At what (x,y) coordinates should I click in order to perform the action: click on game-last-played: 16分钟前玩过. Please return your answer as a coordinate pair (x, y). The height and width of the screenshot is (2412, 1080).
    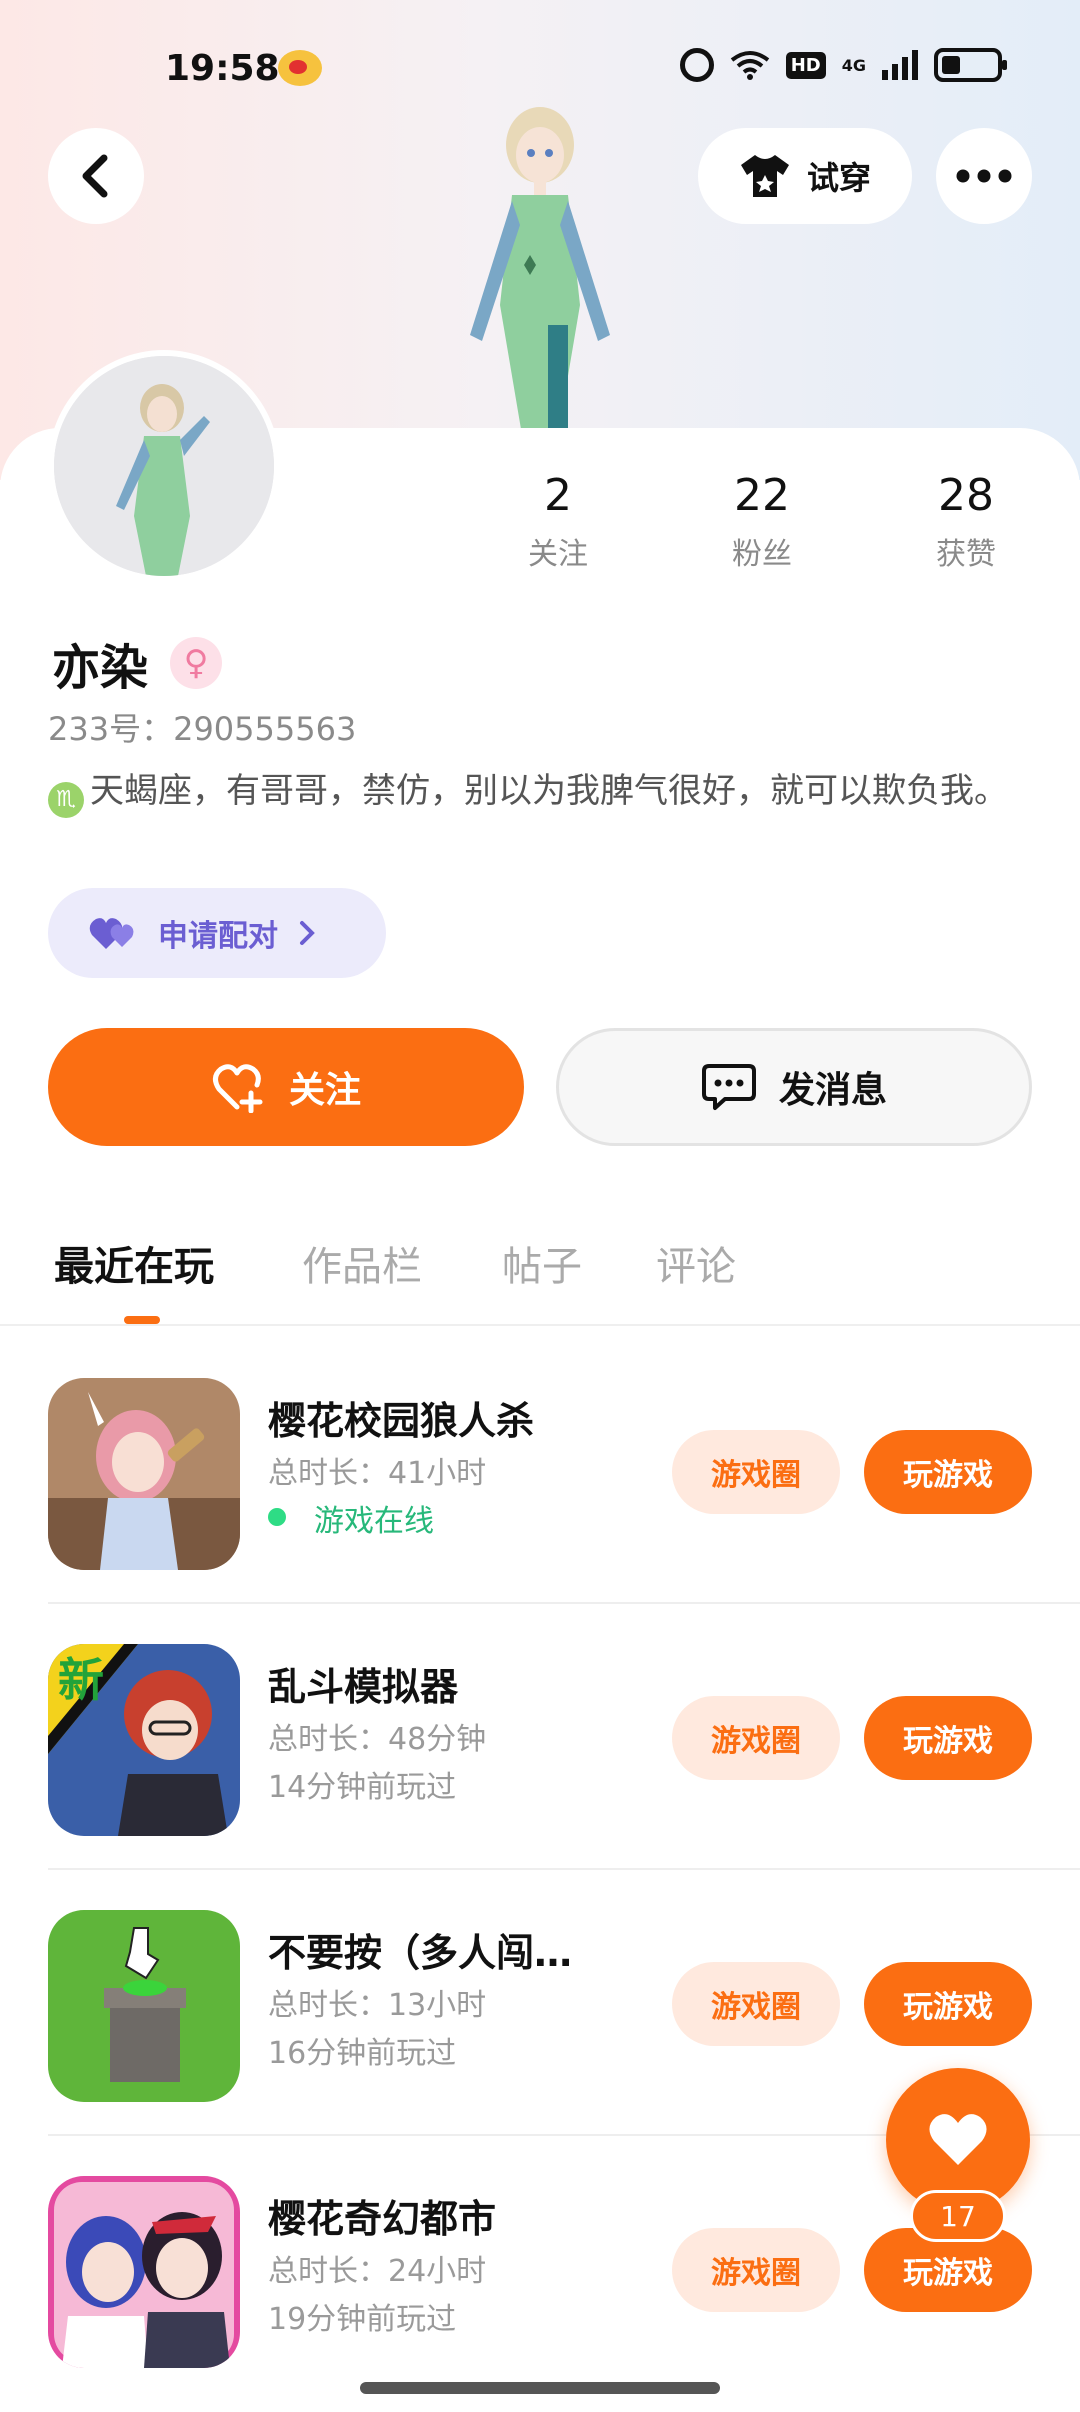
    Looking at the image, I should click on (362, 2053).